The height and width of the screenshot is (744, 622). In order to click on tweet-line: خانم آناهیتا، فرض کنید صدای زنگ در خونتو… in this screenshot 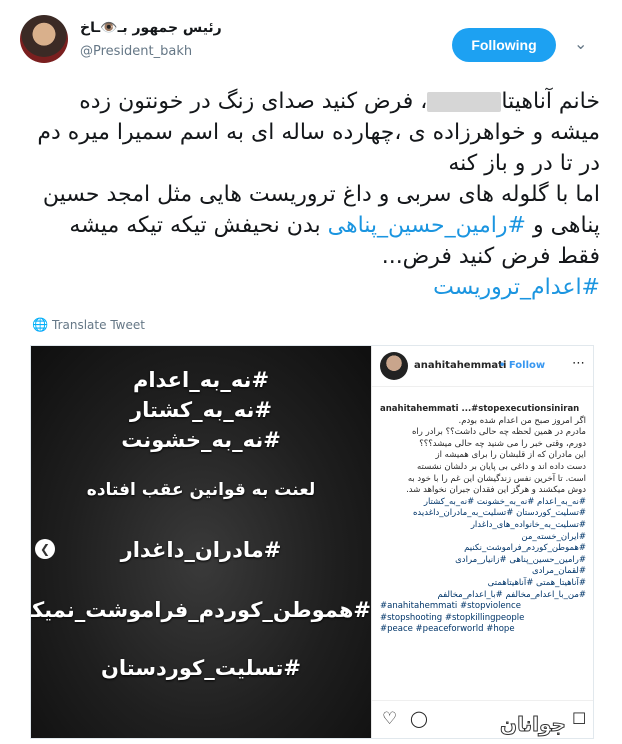, I will do `click(339, 101)`.